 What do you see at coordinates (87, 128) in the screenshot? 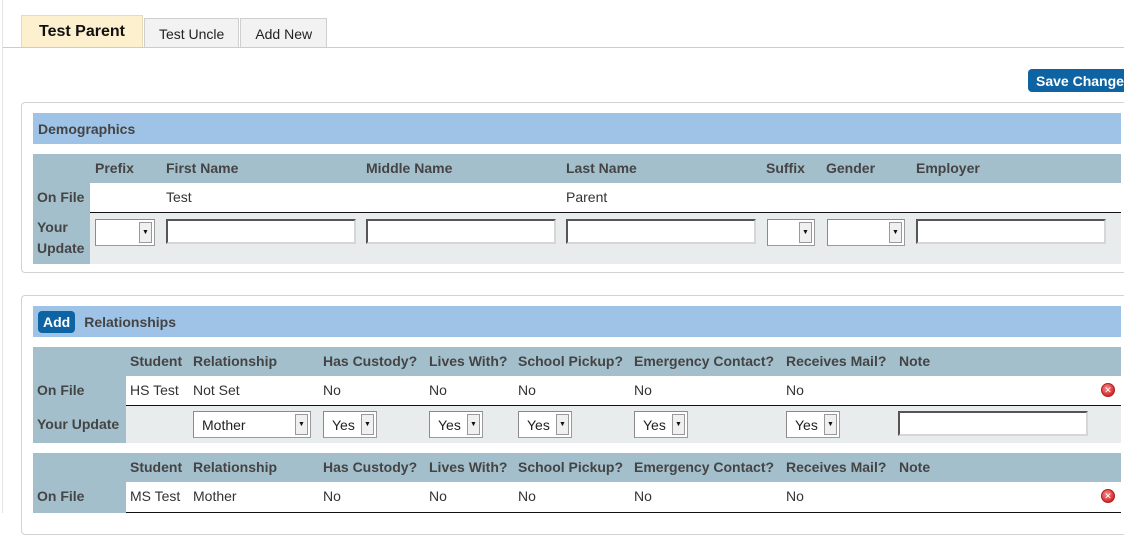
I see `demographics-title: Demographics` at bounding box center [87, 128].